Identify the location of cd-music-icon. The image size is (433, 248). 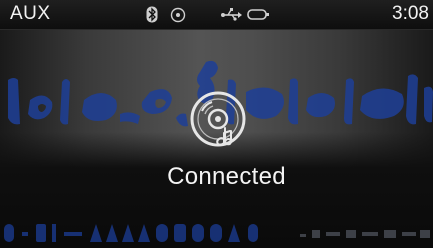
(218, 119).